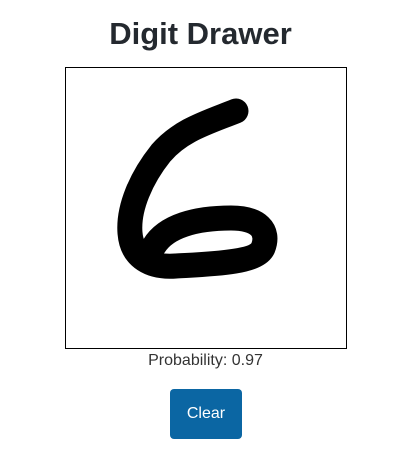 Image resolution: width=401 pixels, height=459 pixels. I want to click on probability-text: Probability: 0.97, so click(200, 361).